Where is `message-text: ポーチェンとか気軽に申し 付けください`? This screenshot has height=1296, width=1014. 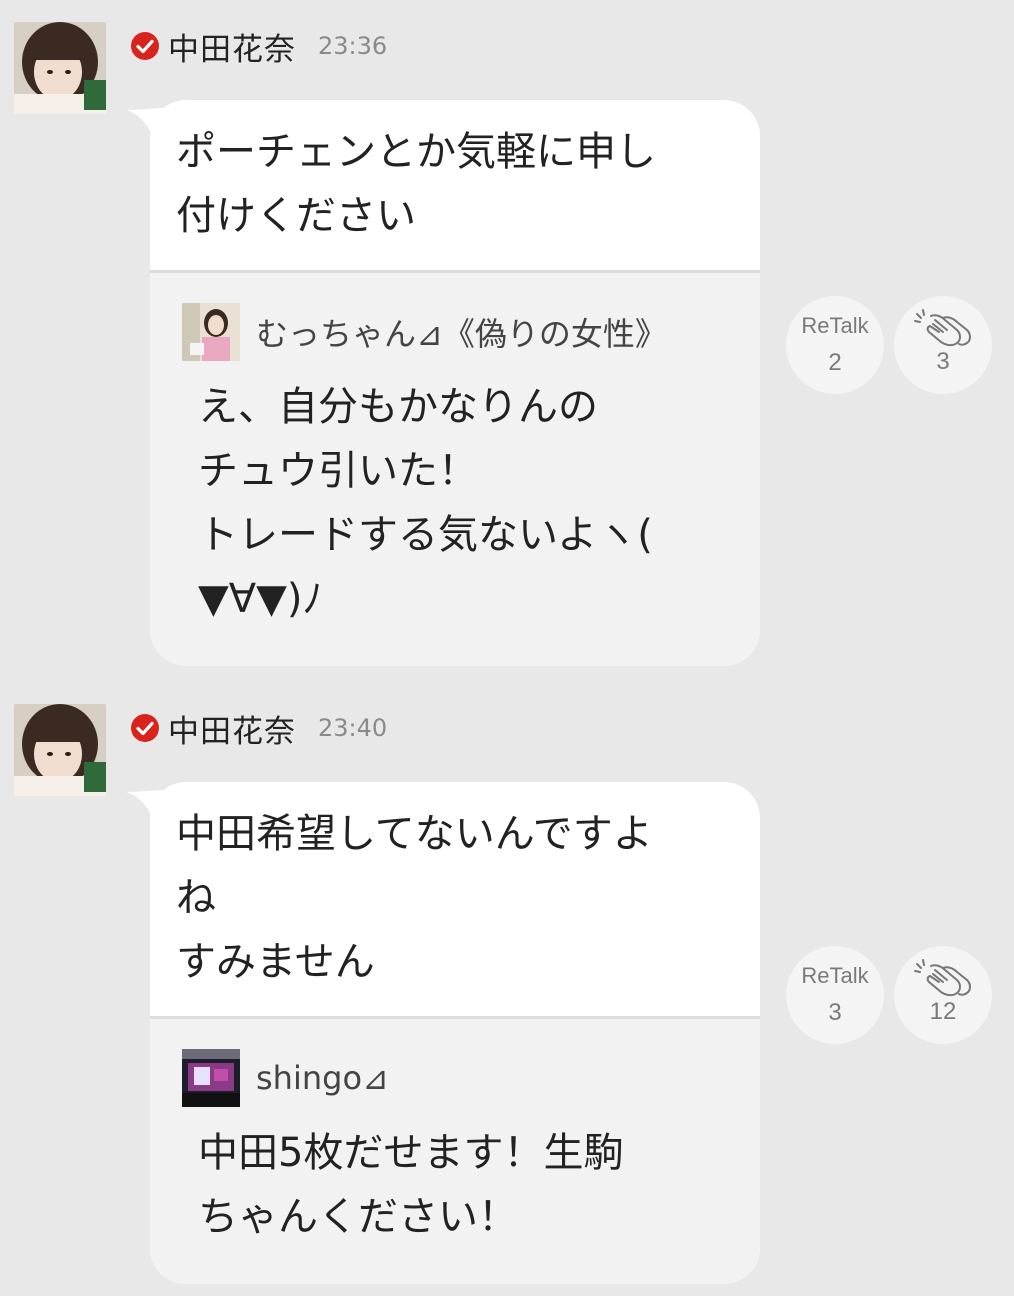
message-text: ポーチェンとか気軽に申し 付けください is located at coordinates (416, 184).